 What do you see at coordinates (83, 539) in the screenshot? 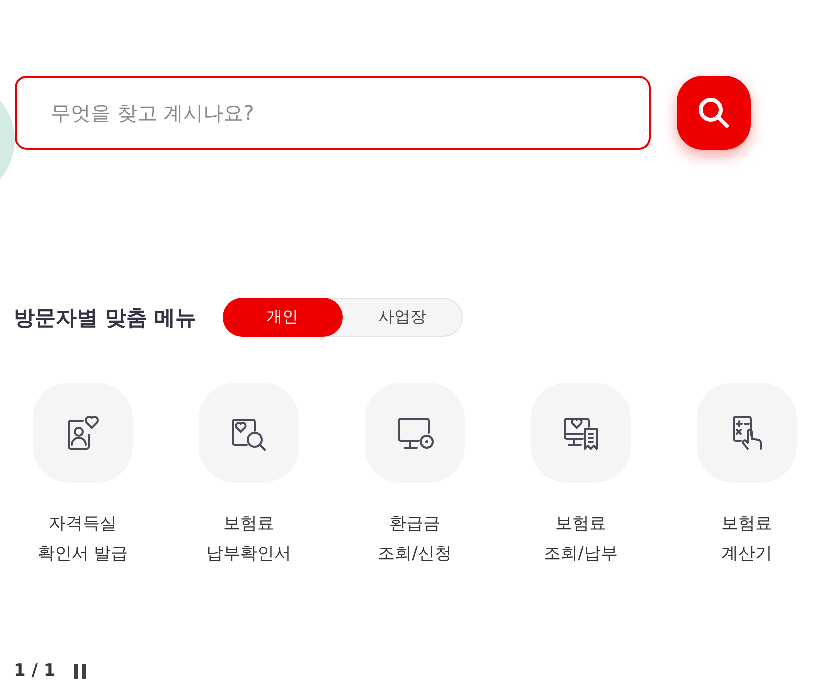
I see `menu-label: 자격득실 확인서 발급` at bounding box center [83, 539].